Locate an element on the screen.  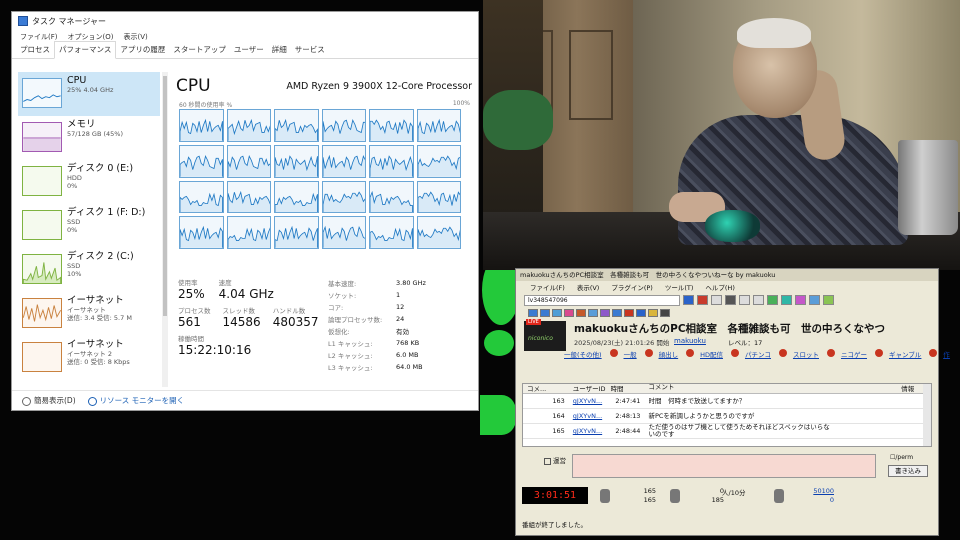
tab-processes: プロセス is located at coordinates (35, 50).